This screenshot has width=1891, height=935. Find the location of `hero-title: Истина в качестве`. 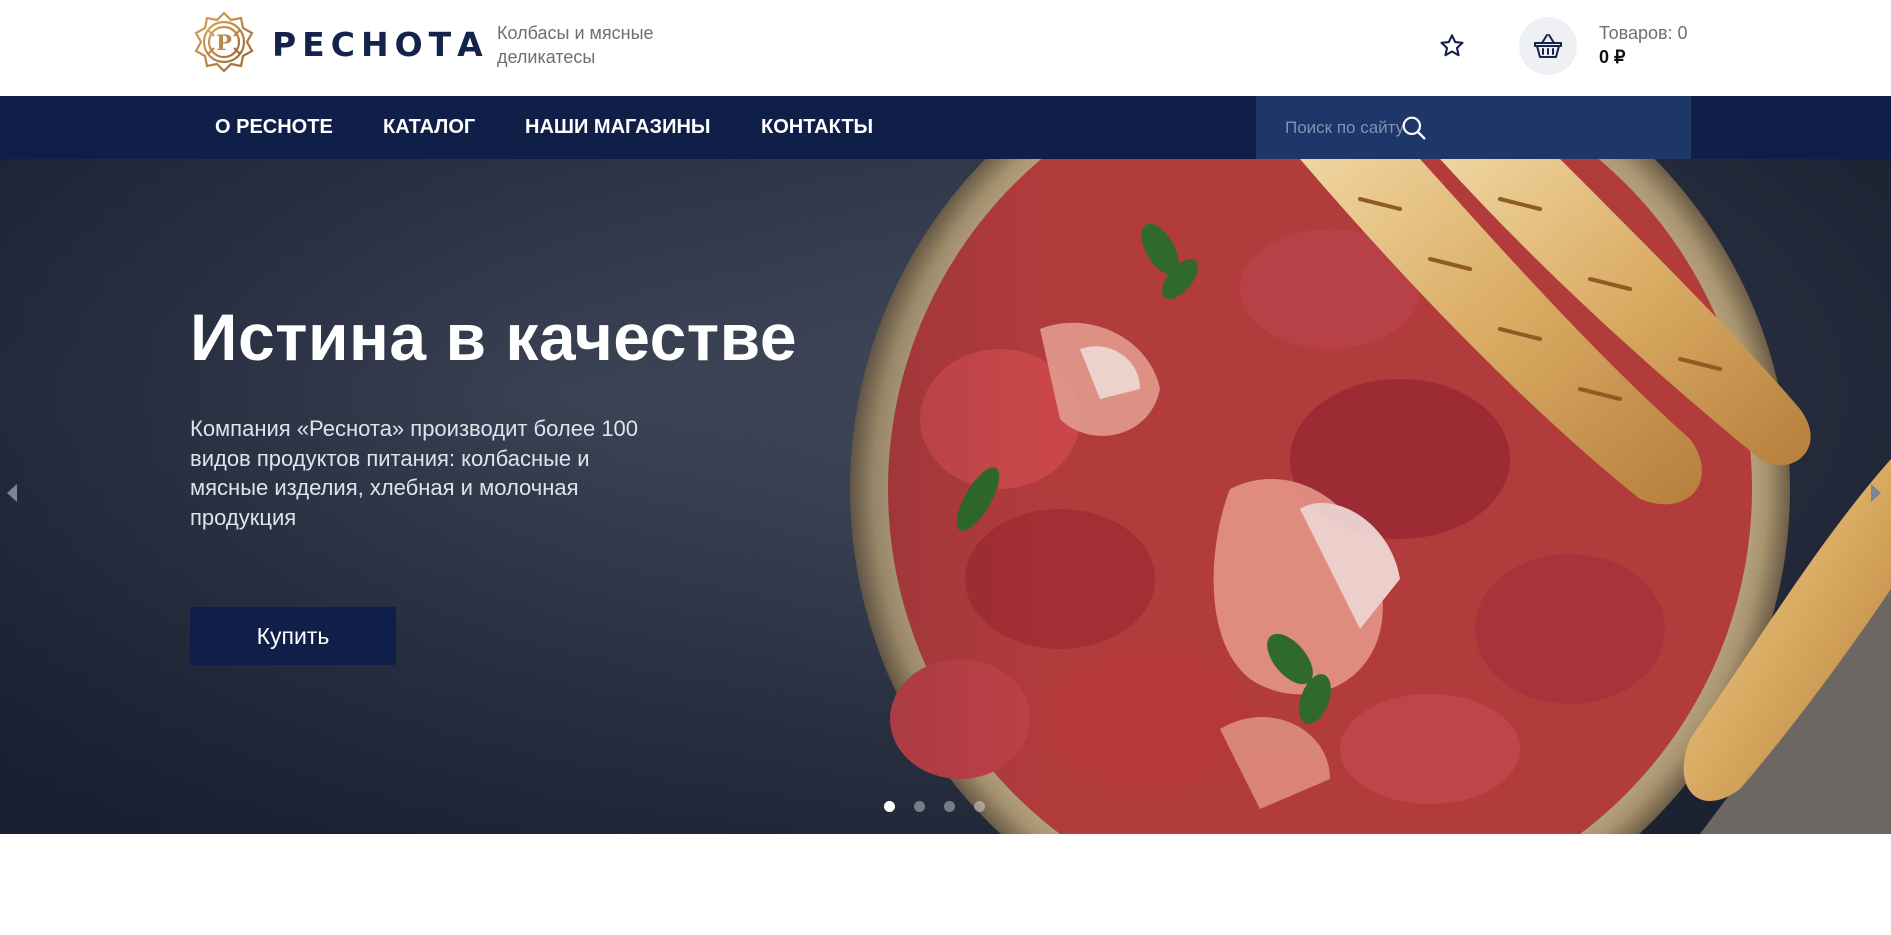

hero-title: Истина в качестве is located at coordinates (494, 337).